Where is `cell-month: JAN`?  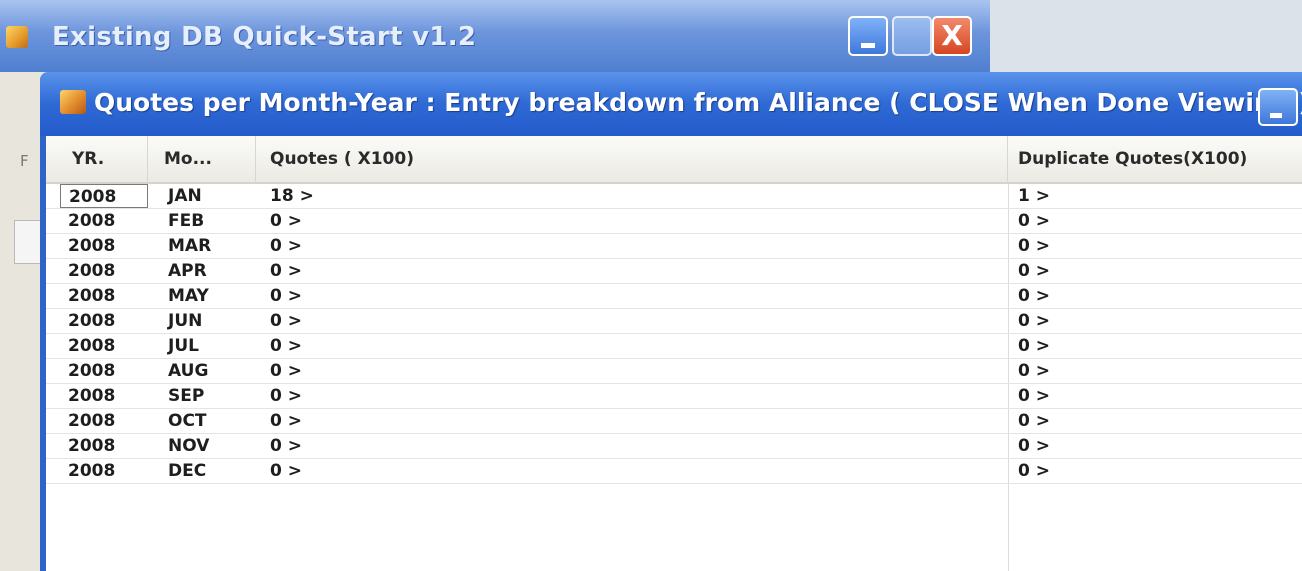 cell-month: JAN is located at coordinates (202, 196).